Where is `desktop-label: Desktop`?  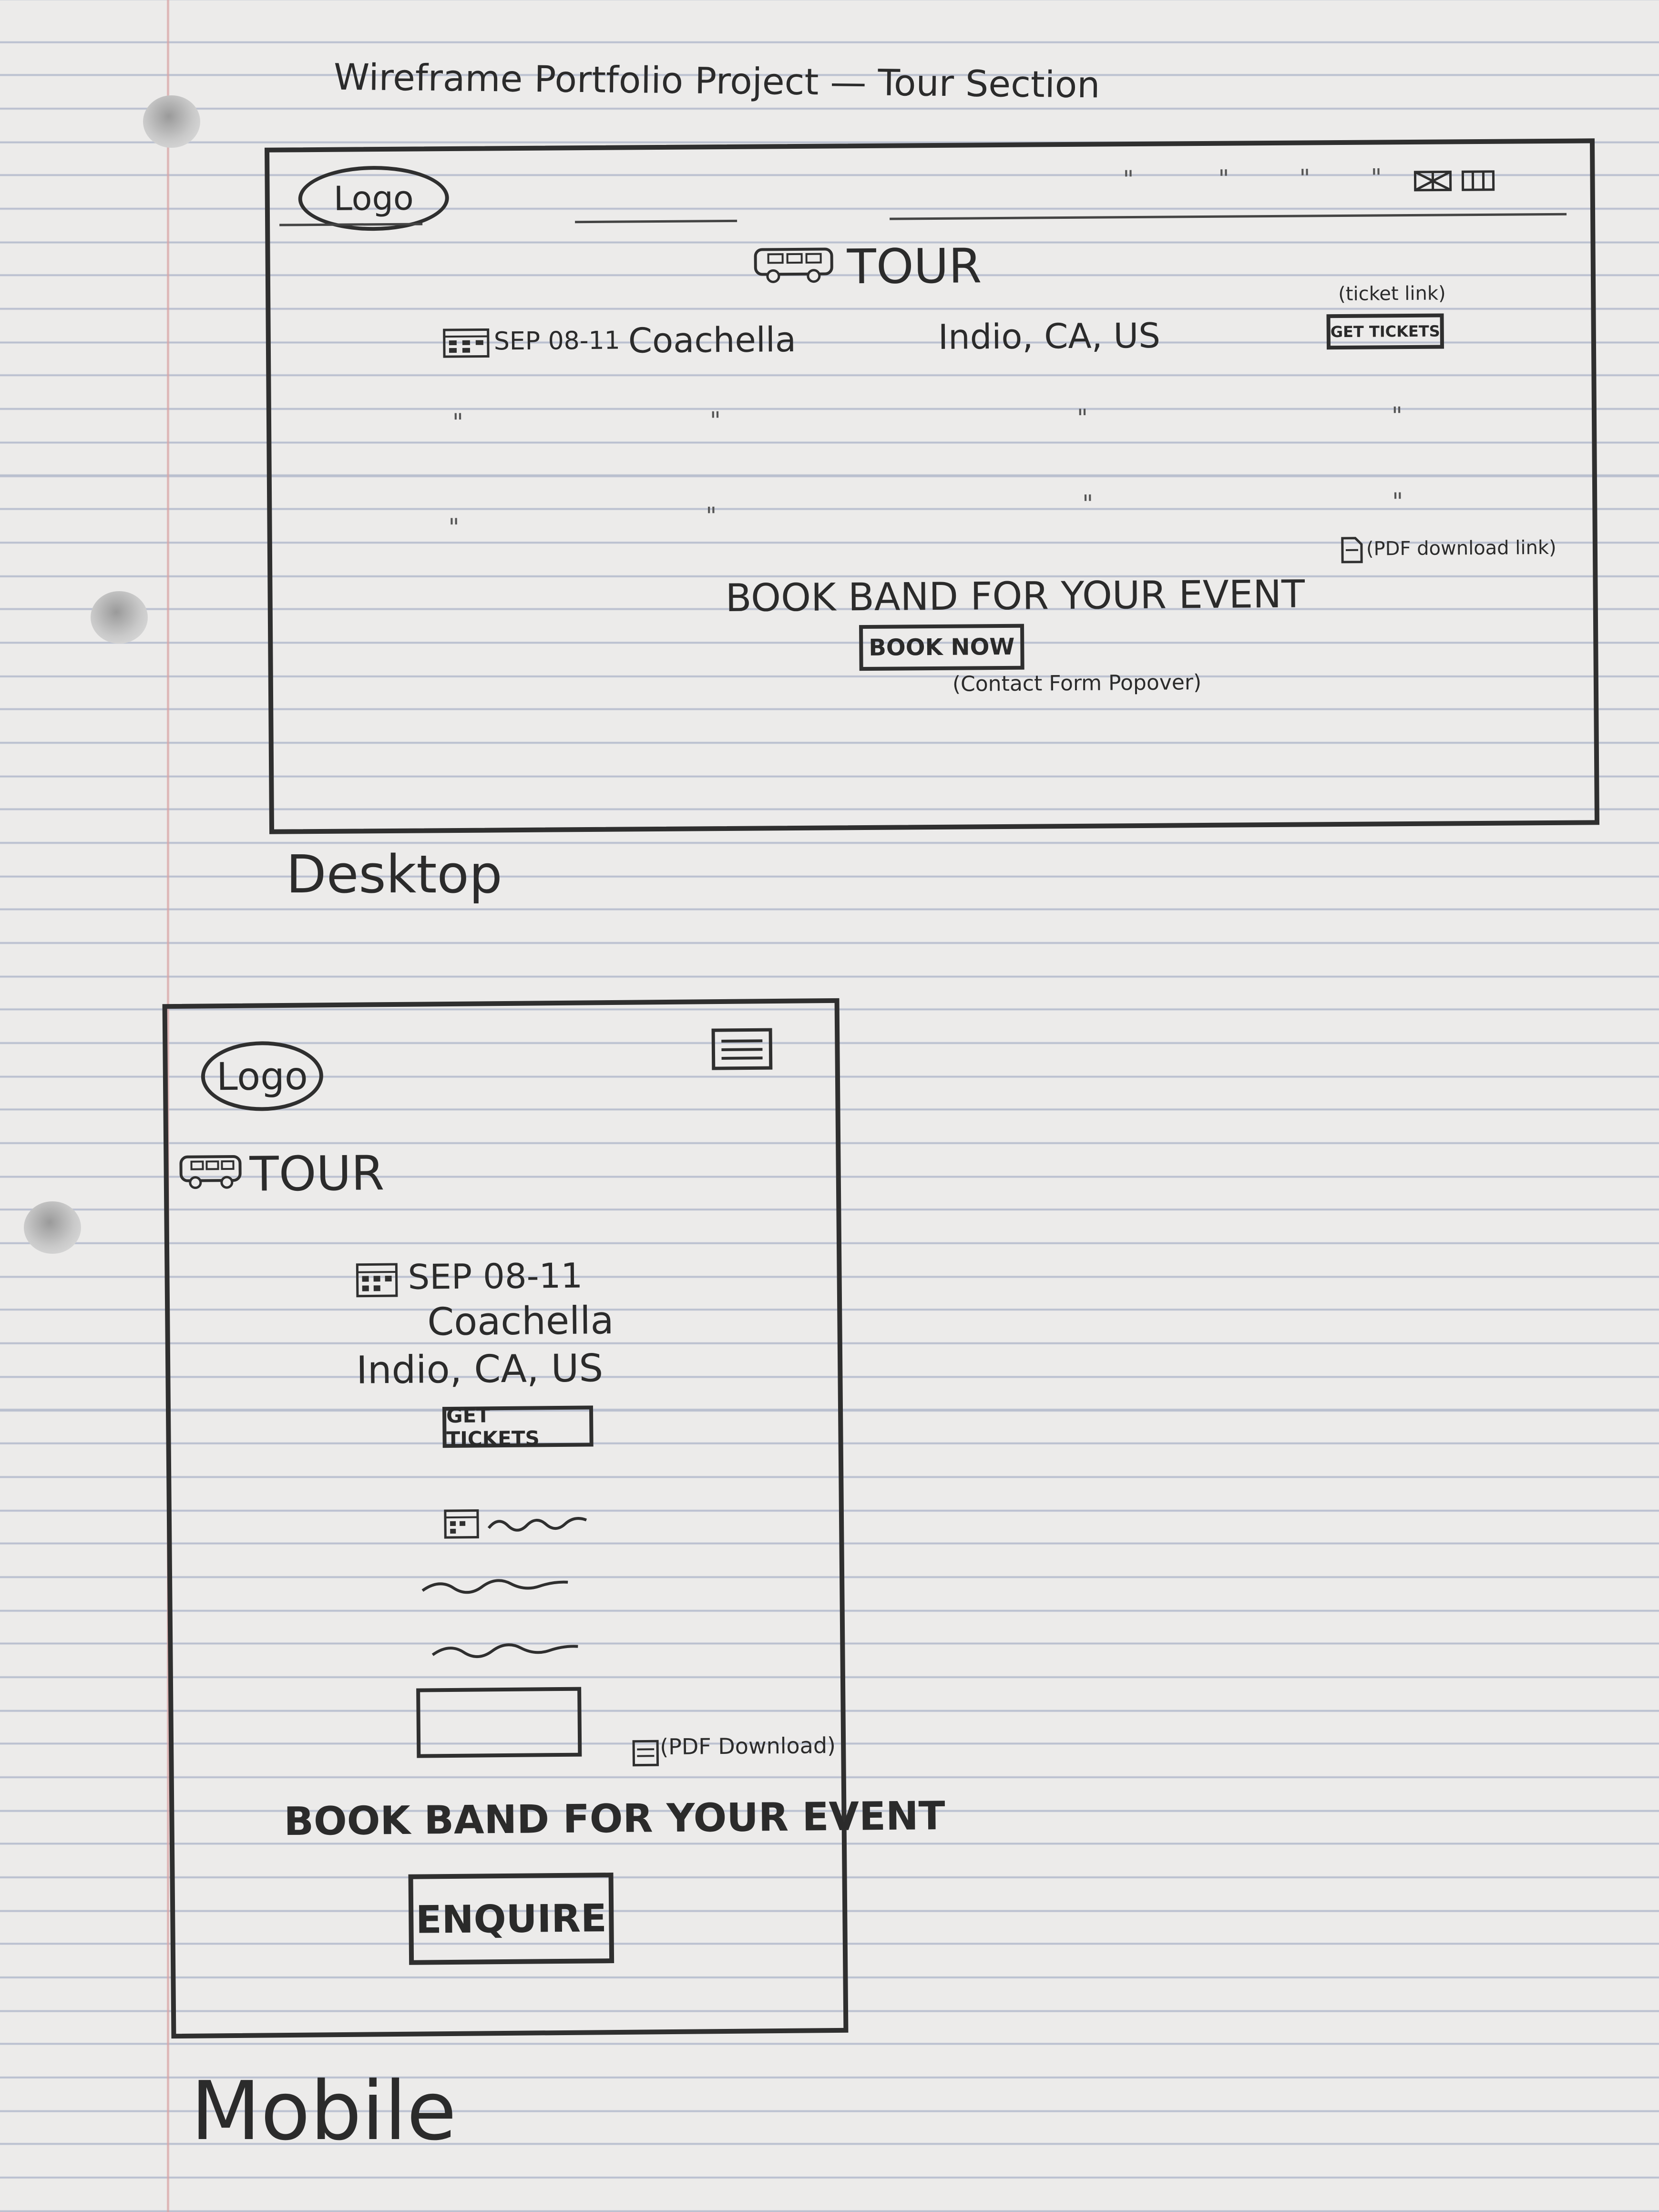 desktop-label: Desktop is located at coordinates (394, 874).